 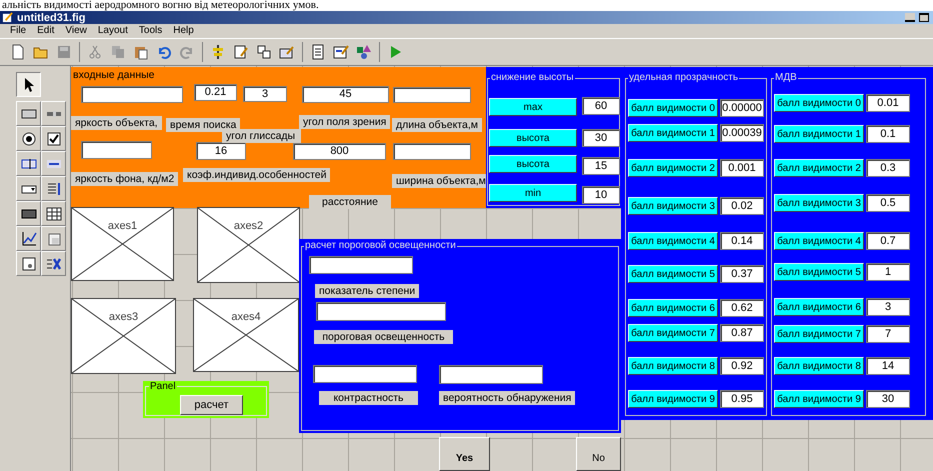 What do you see at coordinates (45, 31) in the screenshot?
I see `menu-item: Edit` at bounding box center [45, 31].